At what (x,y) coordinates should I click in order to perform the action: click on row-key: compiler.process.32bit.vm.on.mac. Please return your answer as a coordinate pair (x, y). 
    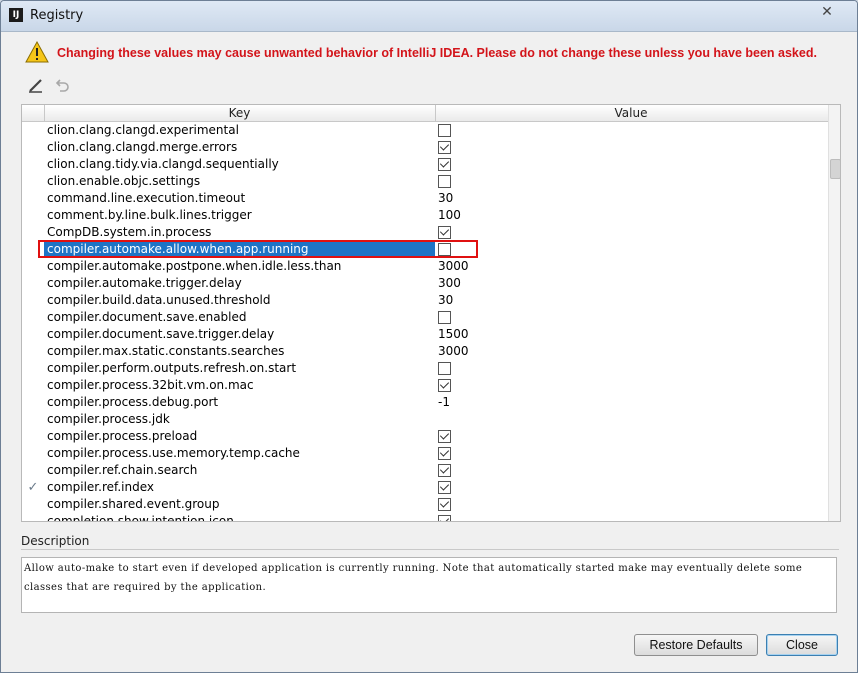
    Looking at the image, I should click on (239, 385).